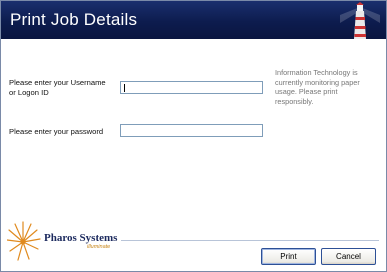  What do you see at coordinates (74, 19) in the screenshot?
I see `window-title: Print Job Details` at bounding box center [74, 19].